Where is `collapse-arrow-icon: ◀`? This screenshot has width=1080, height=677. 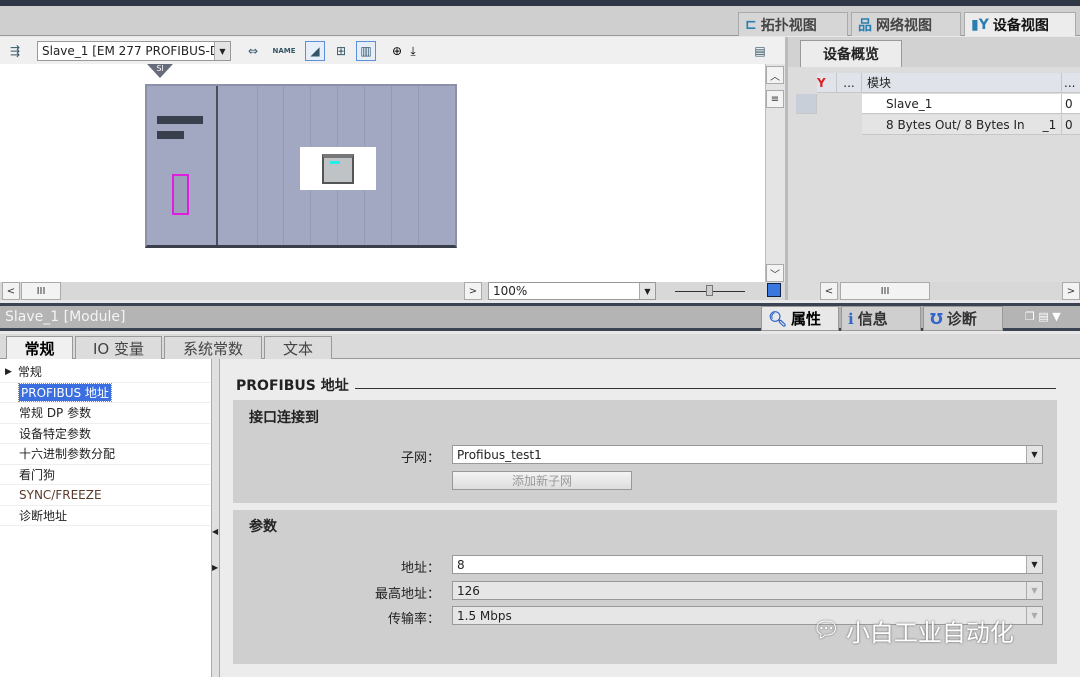 collapse-arrow-icon: ◀ is located at coordinates (215, 531).